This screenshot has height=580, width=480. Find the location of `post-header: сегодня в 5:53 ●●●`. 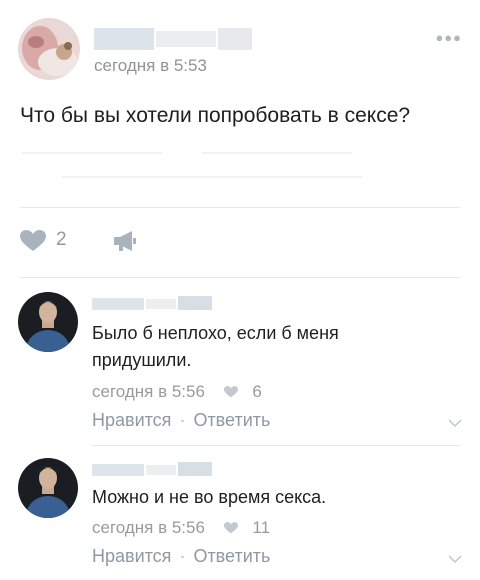

post-header: сегодня в 5:53 ●●● is located at coordinates (240, 49).